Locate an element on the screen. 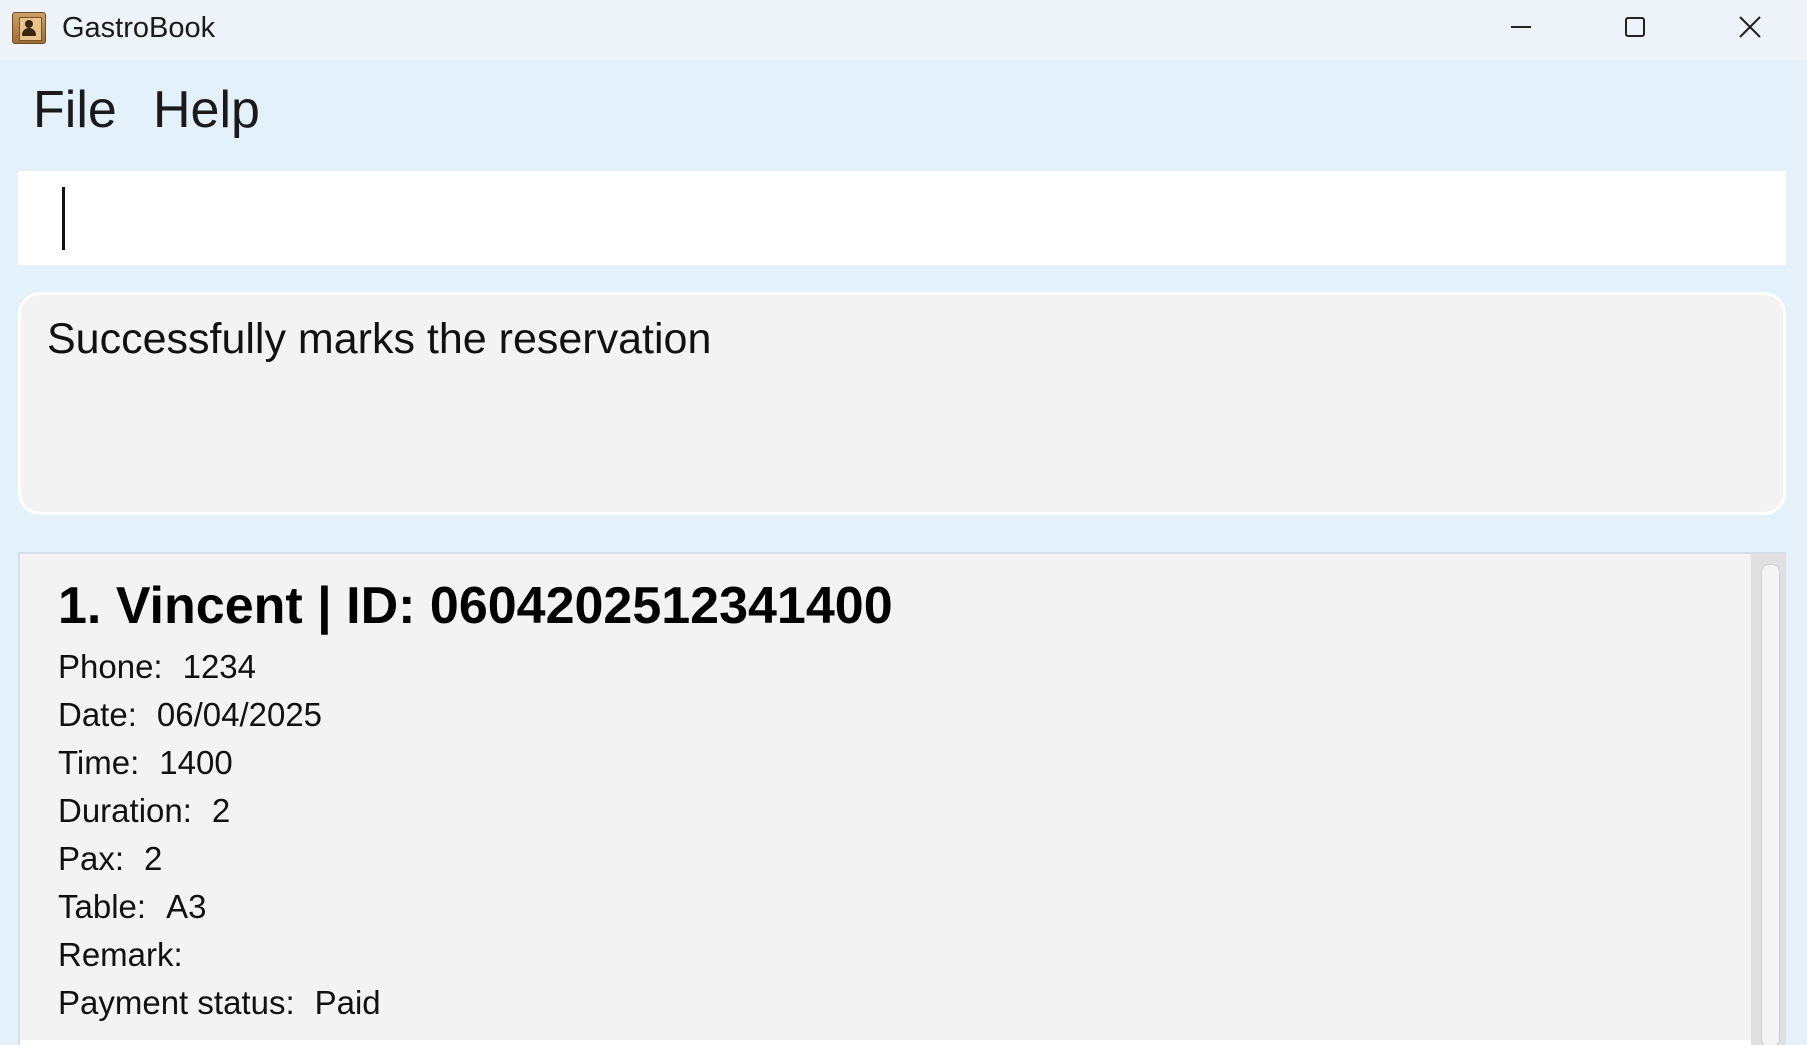  field-value: 06/04/2025 is located at coordinates (239, 714).